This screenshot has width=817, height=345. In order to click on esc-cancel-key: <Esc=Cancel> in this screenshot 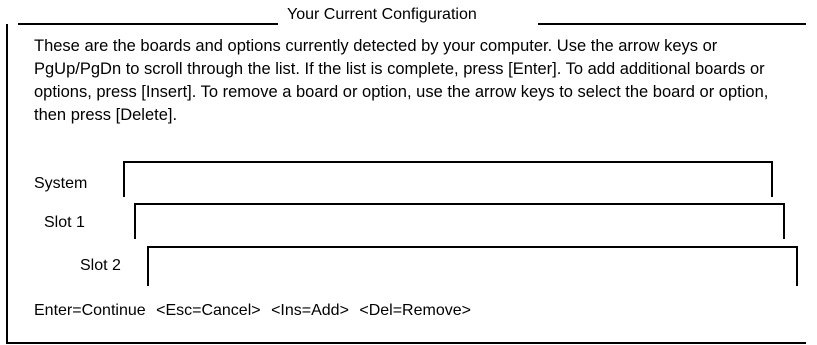, I will do `click(208, 310)`.